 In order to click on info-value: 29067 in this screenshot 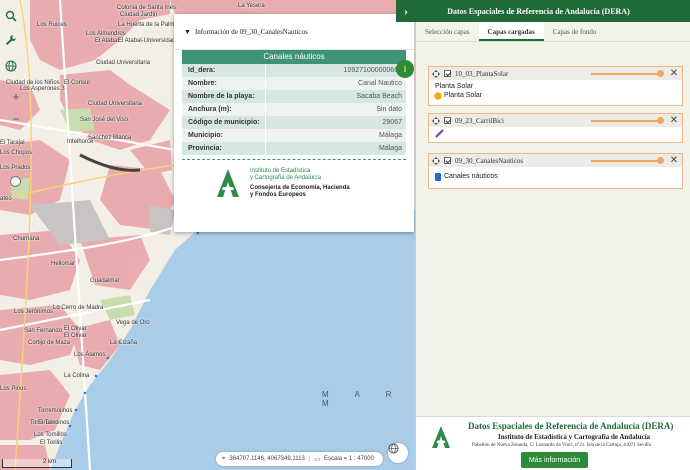, I will do `click(392, 122)`.